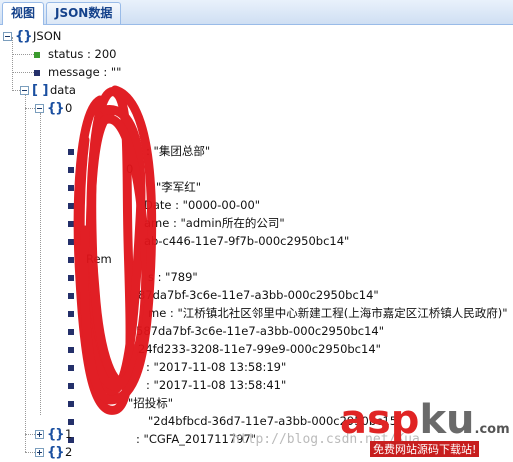 The width and height of the screenshot is (513, 462). Describe the element at coordinates (84, 13) in the screenshot. I see `tab-json-data: JSON数据` at that location.